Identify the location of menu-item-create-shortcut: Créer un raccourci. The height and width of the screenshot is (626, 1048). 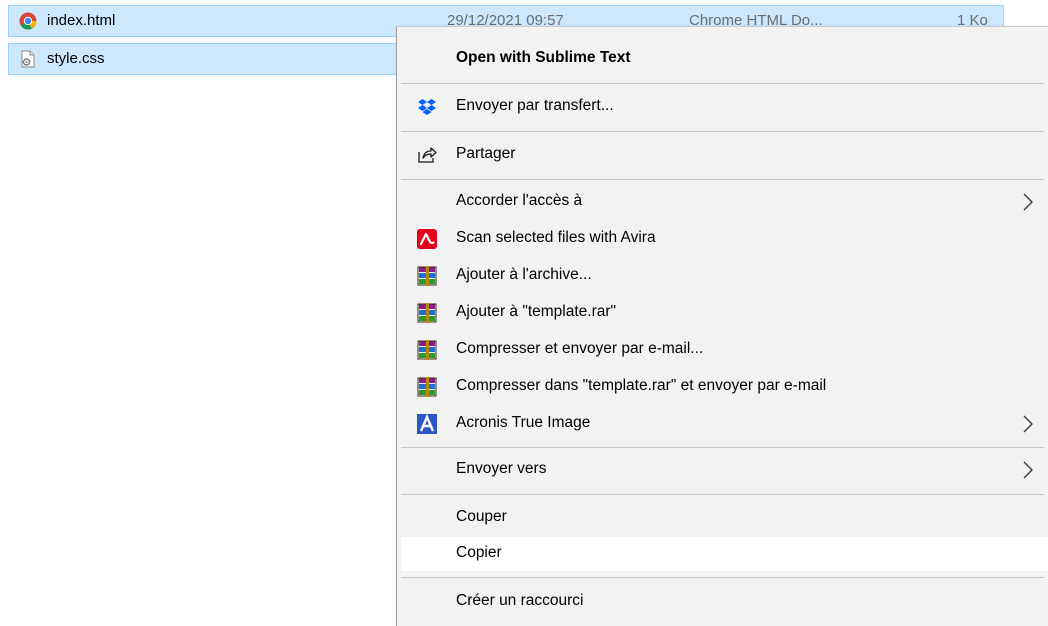
(724, 602).